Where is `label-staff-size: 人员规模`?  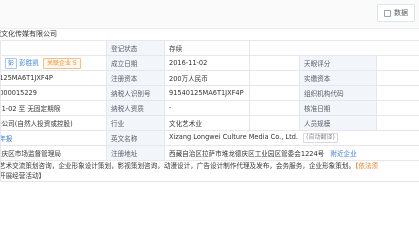
label-staff-size: 人员规模 is located at coordinates (338, 123).